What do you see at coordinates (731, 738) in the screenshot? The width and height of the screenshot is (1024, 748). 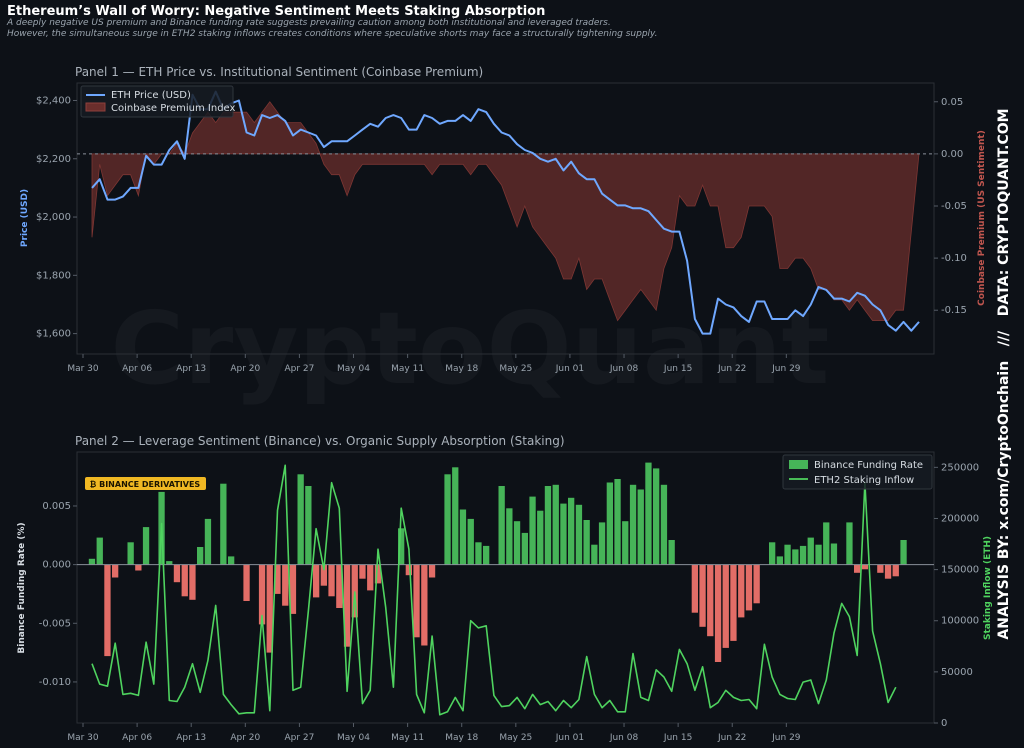 I see `panel2-x-tick-label: Jun 22` at bounding box center [731, 738].